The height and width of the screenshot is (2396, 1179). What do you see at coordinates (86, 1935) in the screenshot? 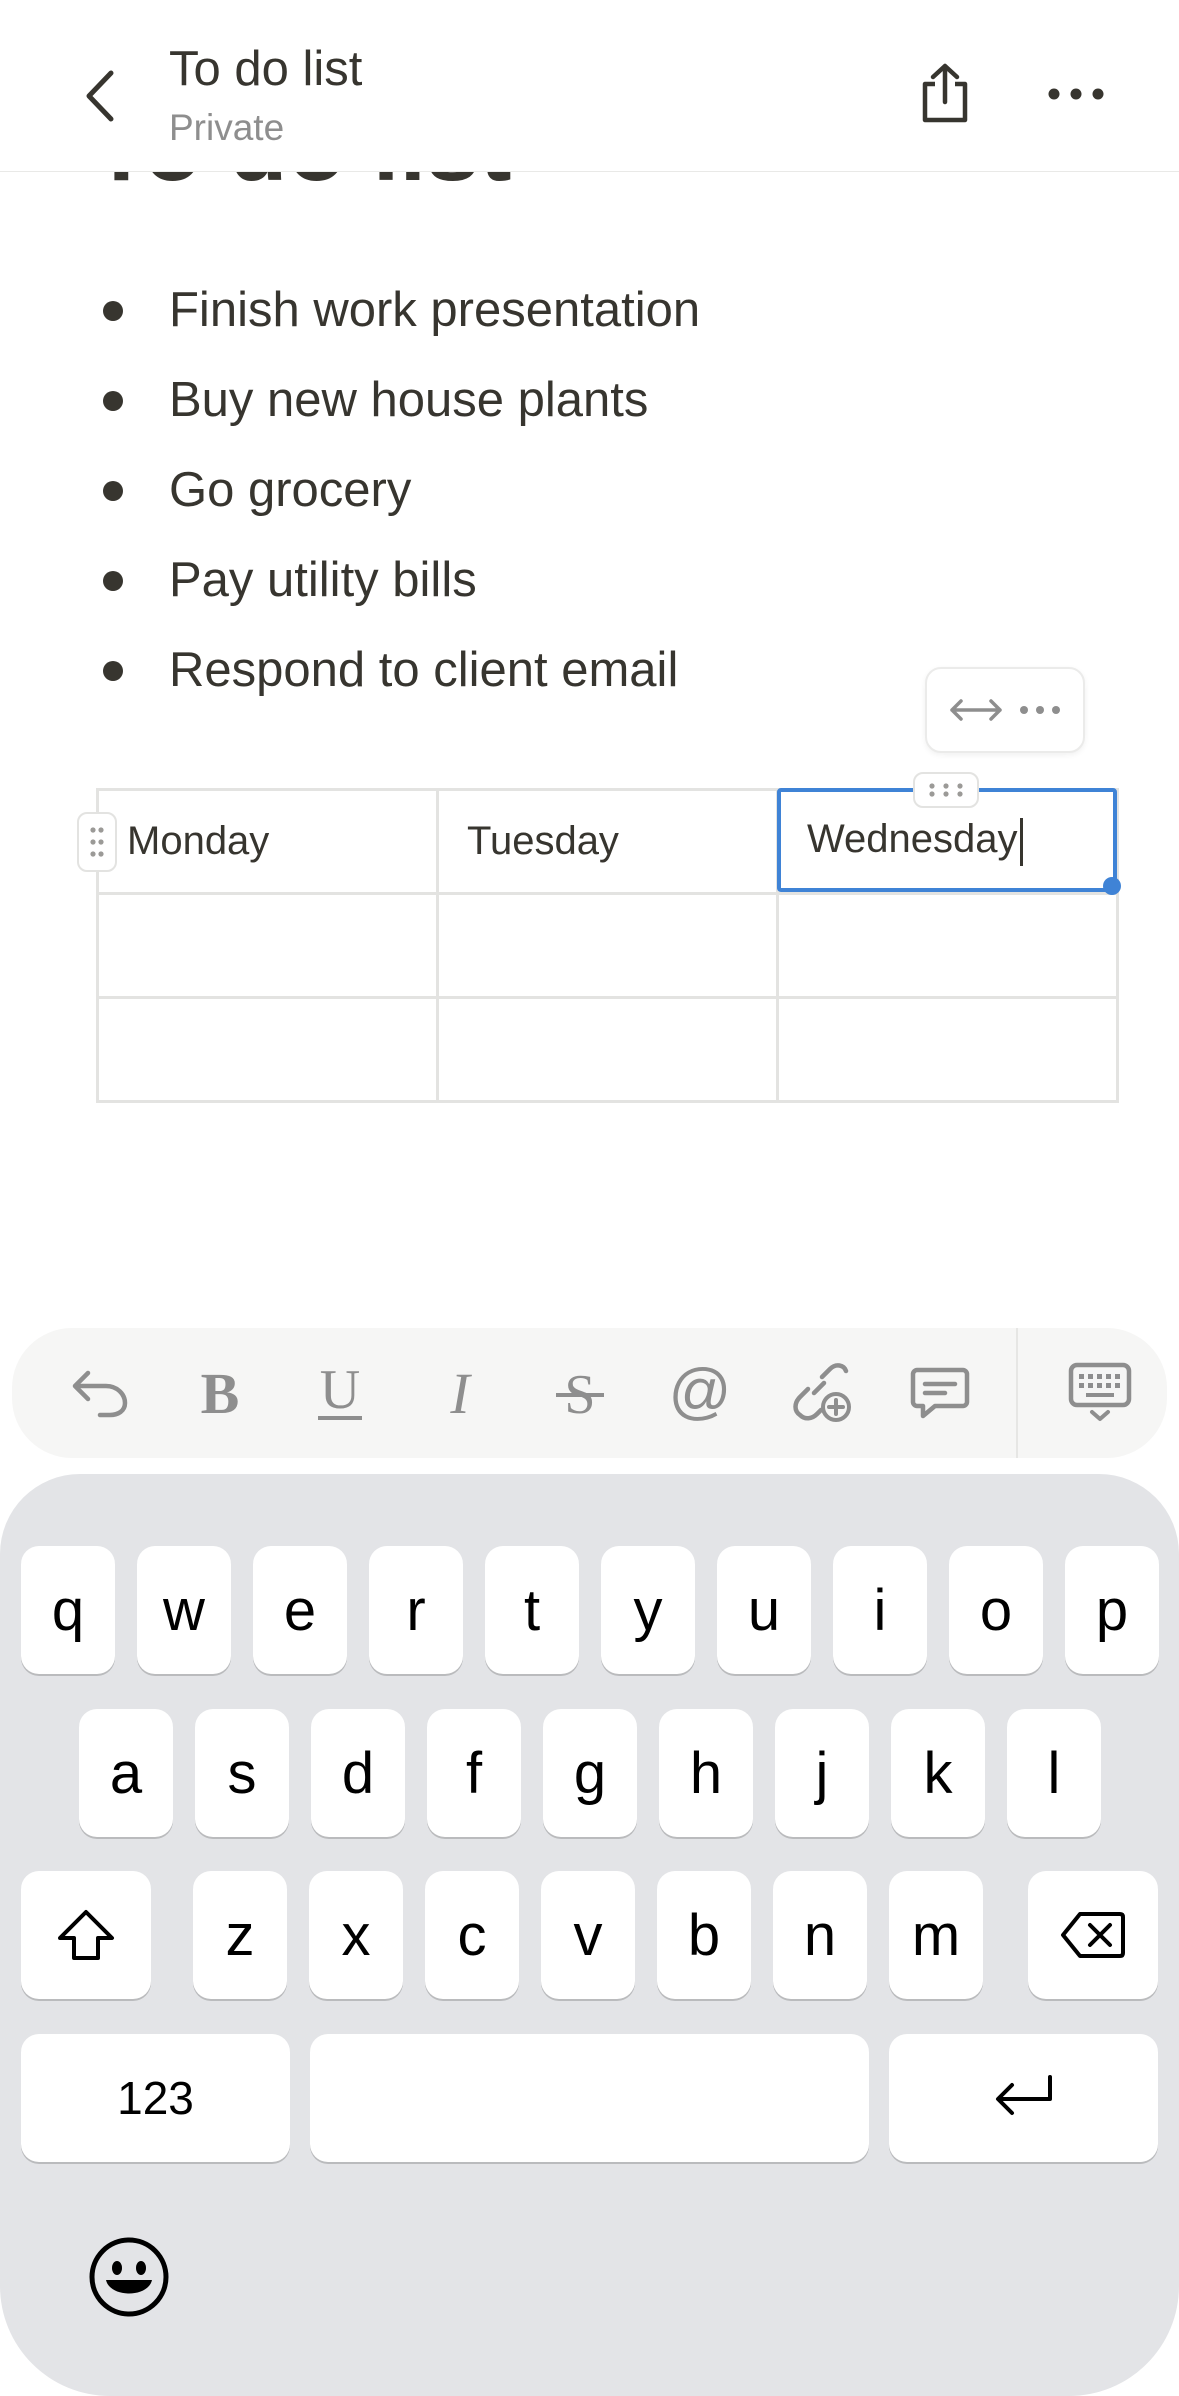
I see `shift-key` at bounding box center [86, 1935].